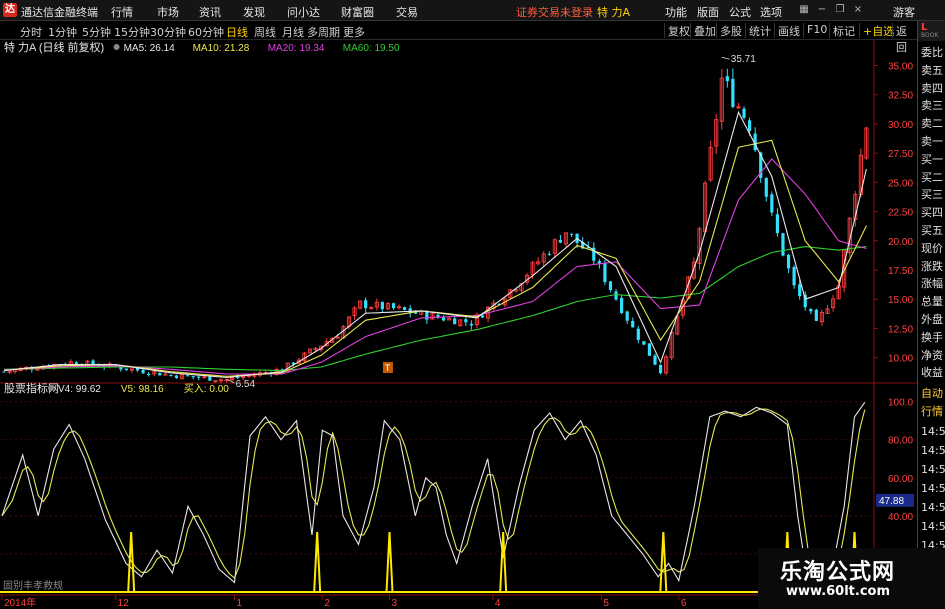 The height and width of the screenshot is (609, 945). What do you see at coordinates (677, 30) in the screenshot?
I see `tool-adjust: 复权` at bounding box center [677, 30].